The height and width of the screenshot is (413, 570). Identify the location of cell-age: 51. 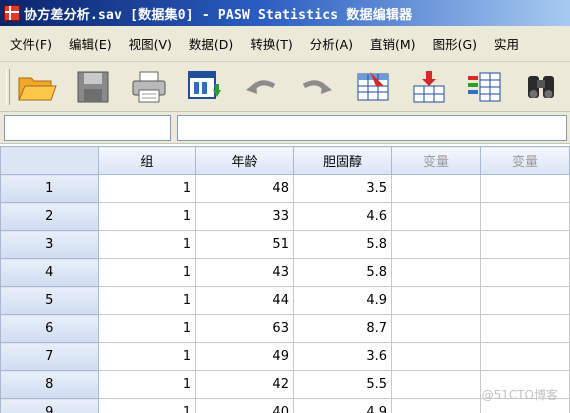
(244, 244).